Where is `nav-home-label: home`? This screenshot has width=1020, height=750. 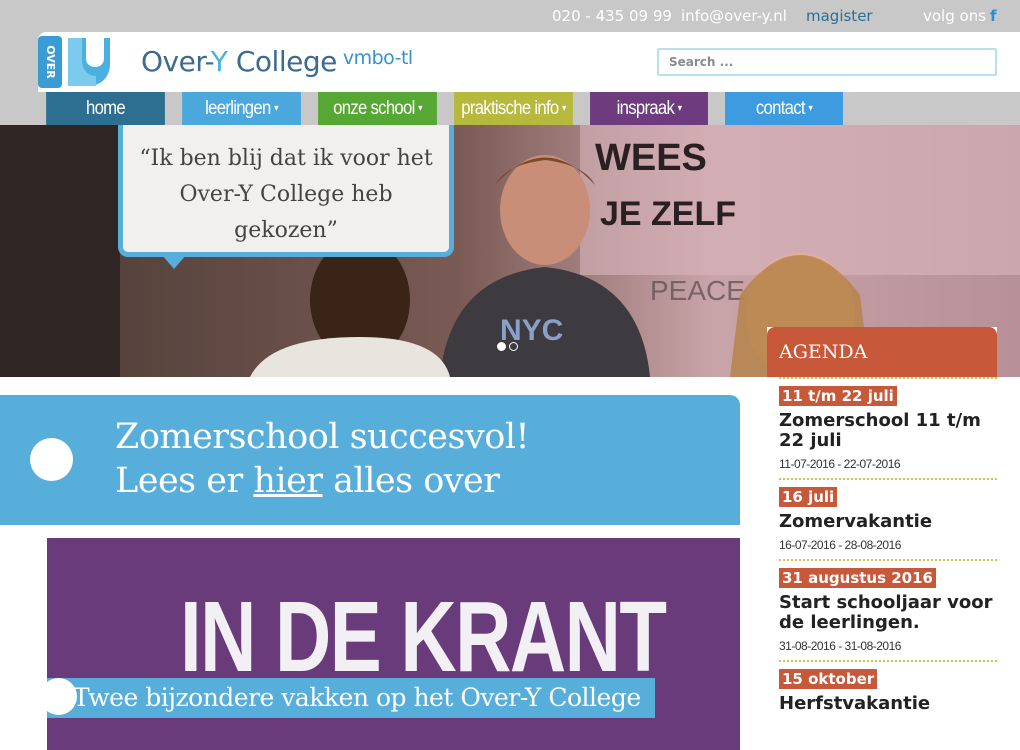
nav-home-label: home is located at coordinates (105, 108).